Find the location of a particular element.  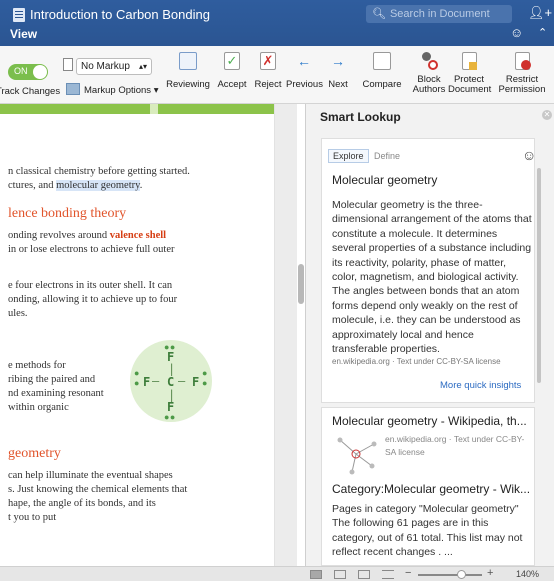

zoom-slider-knob is located at coordinates (461, 574).